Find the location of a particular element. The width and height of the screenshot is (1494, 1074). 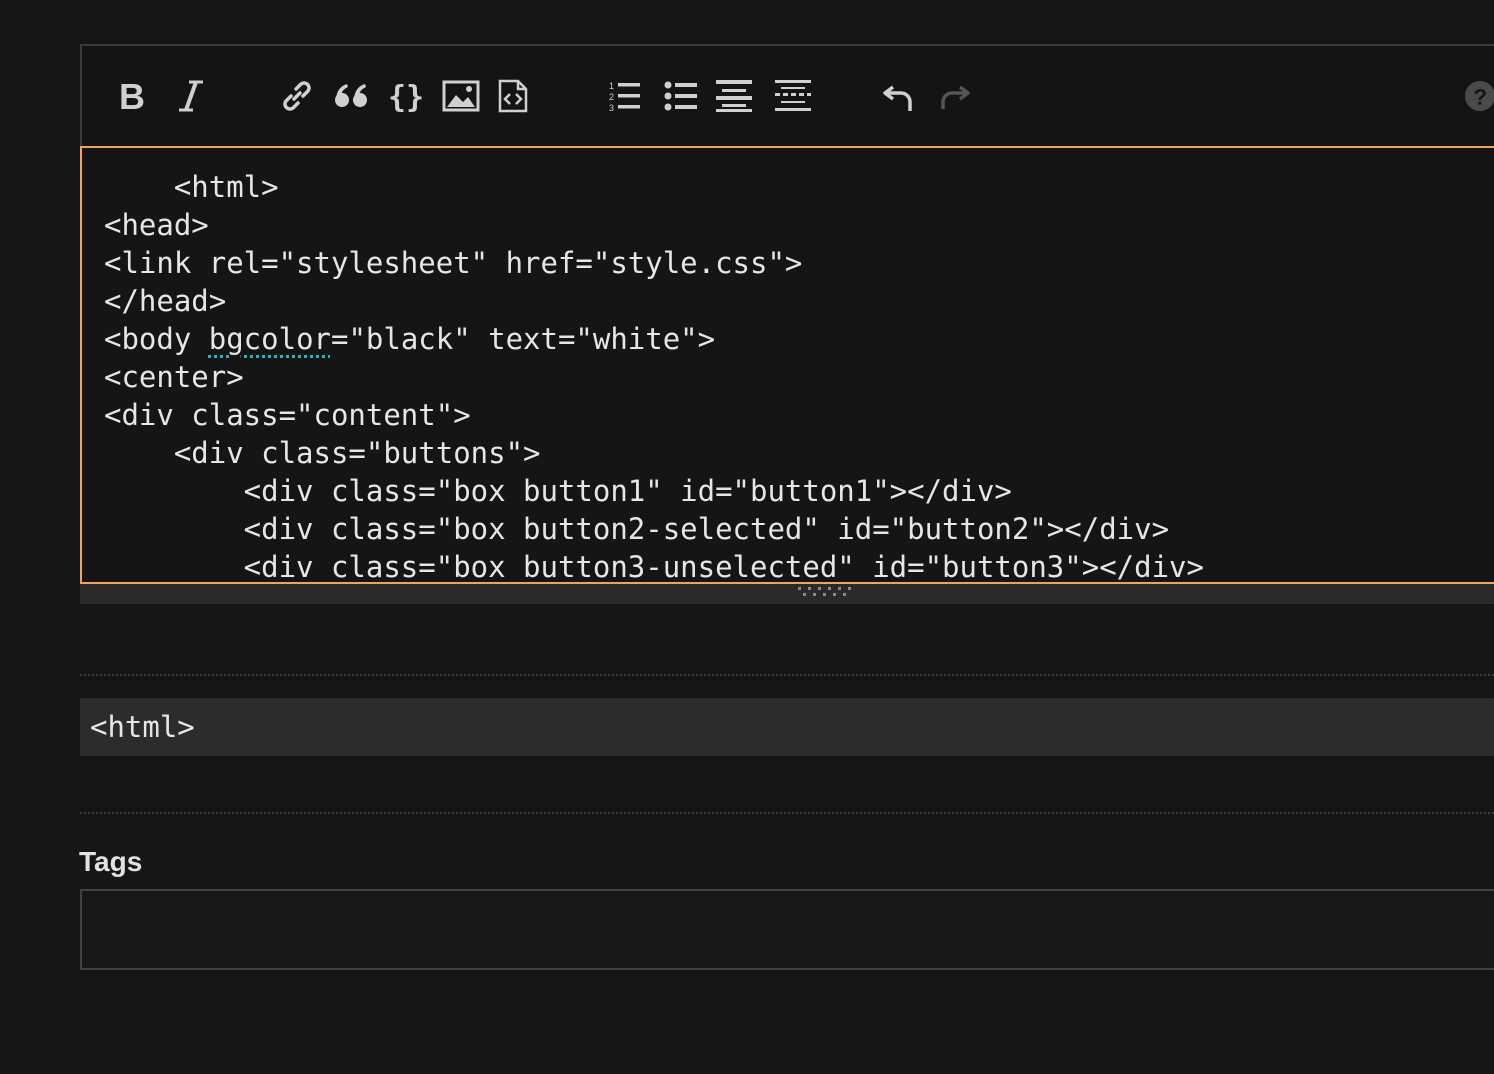

quote-icon is located at coordinates (351, 95).